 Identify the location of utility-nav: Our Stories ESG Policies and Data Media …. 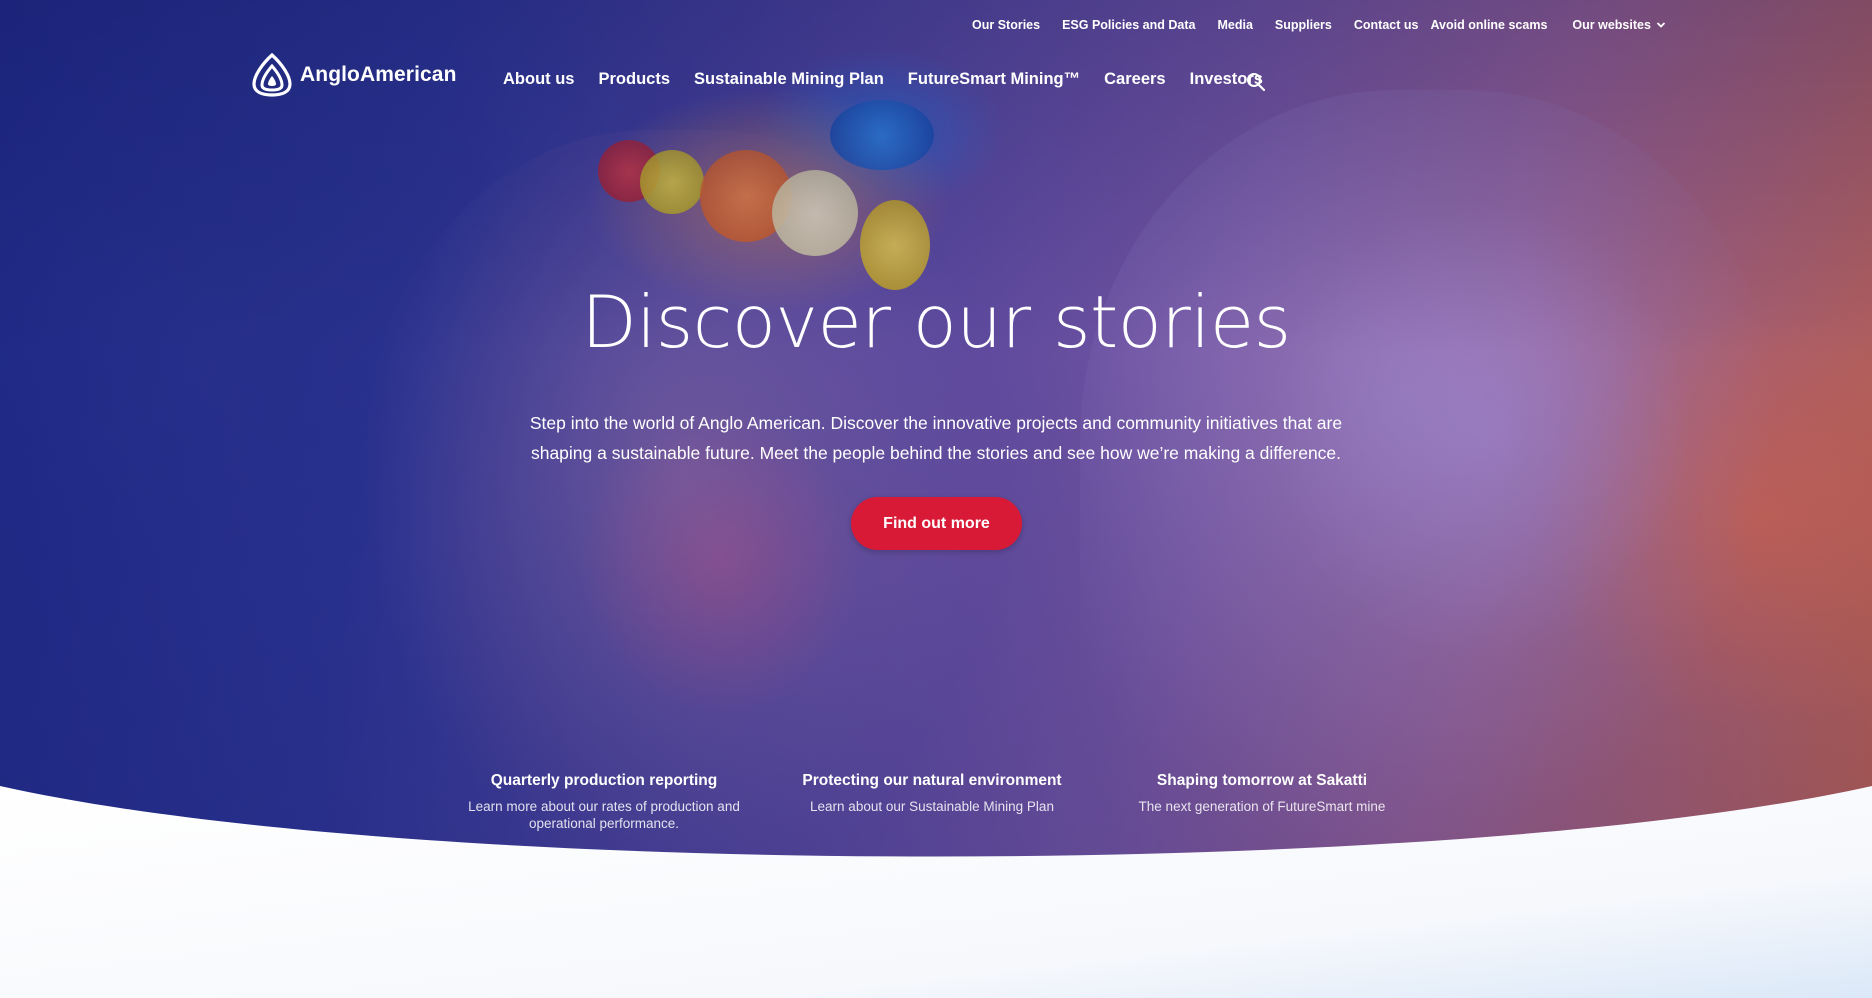
(1313, 25).